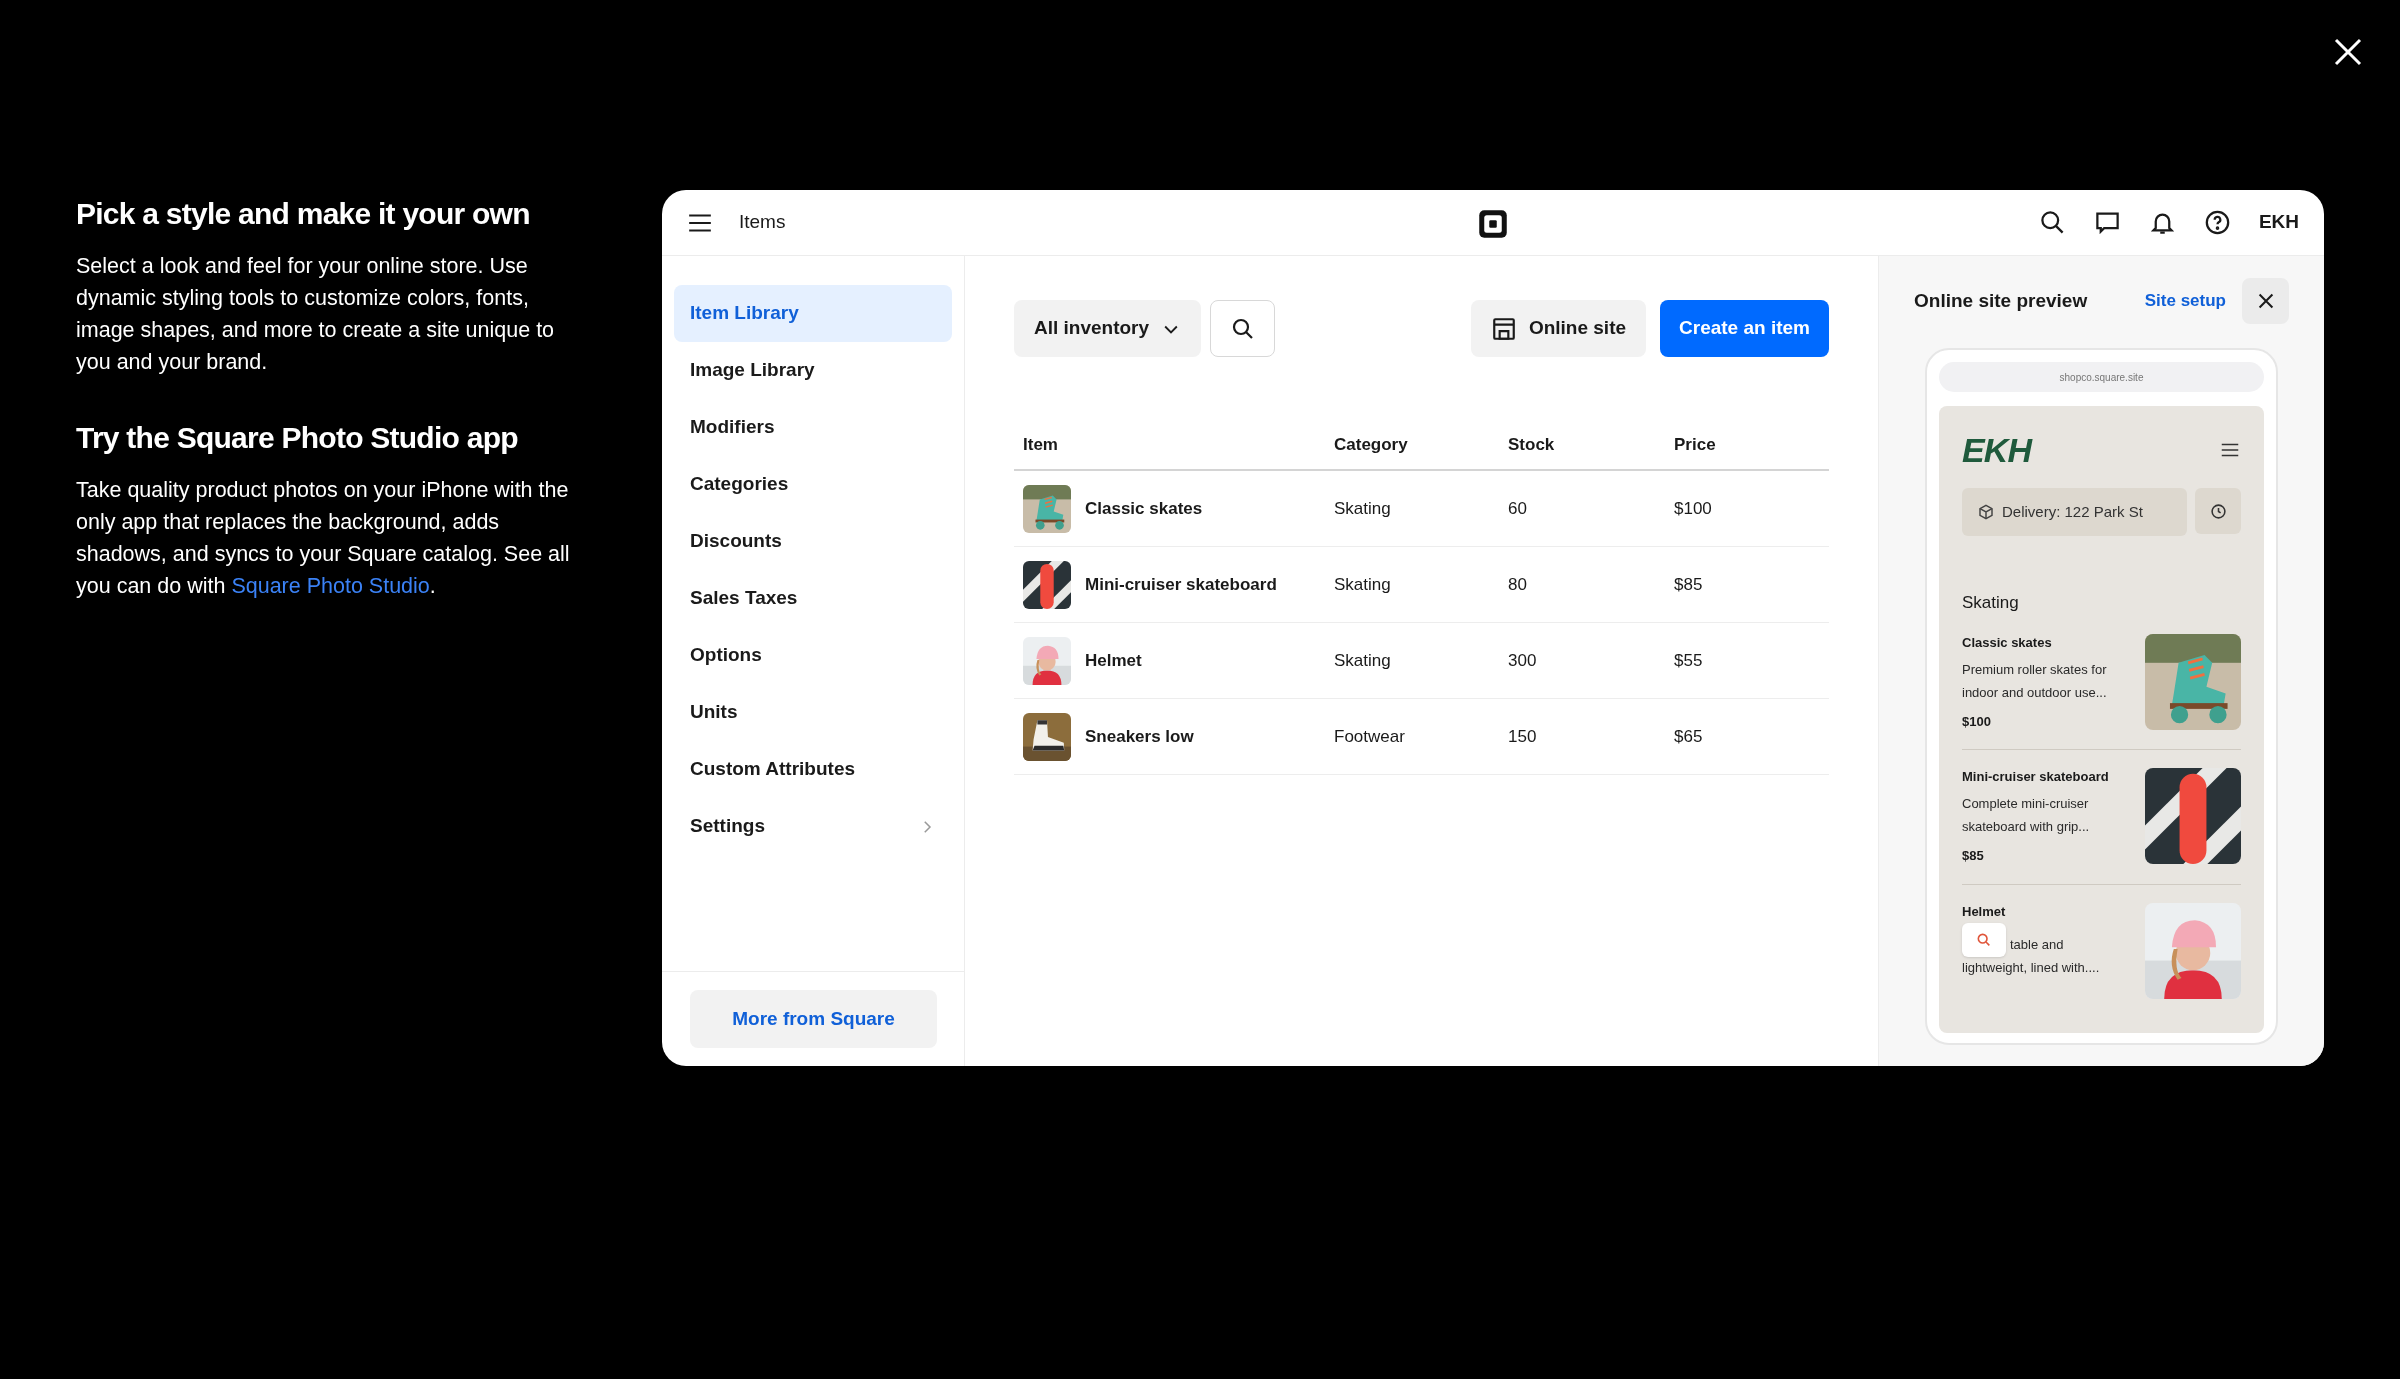 This screenshot has width=2400, height=1379. Describe the element at coordinates (2265, 301) in the screenshot. I see `close-preview-button` at that location.